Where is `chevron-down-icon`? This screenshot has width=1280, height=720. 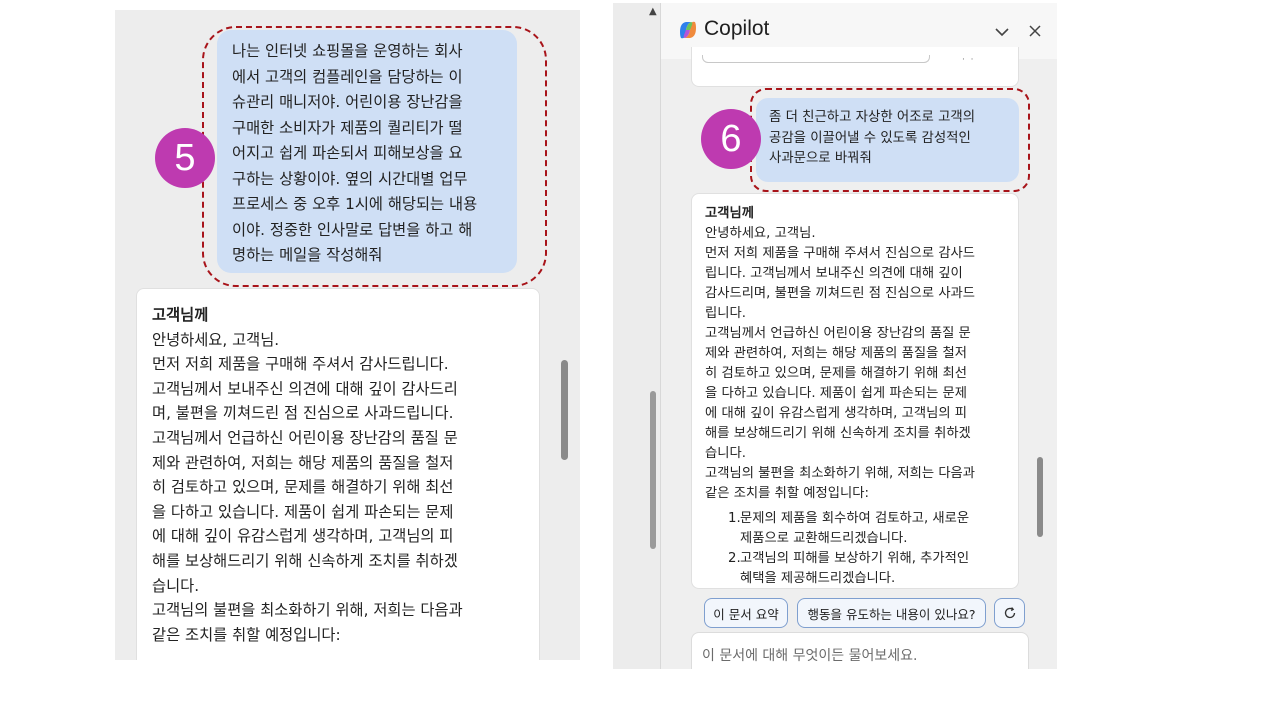 chevron-down-icon is located at coordinates (1002, 32).